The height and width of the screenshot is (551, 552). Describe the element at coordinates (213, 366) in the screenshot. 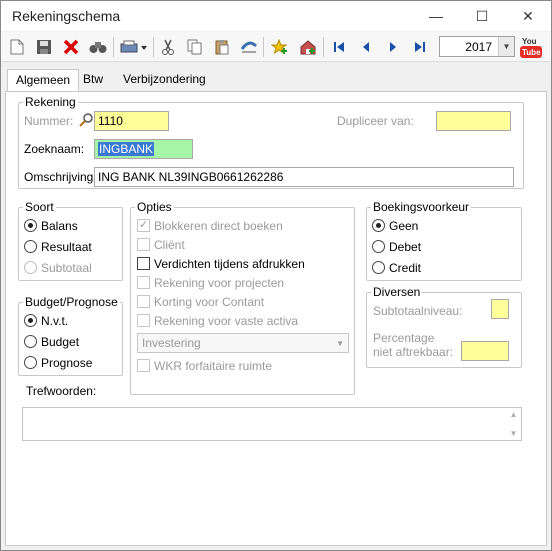

I see `wkr-label: WKR forfaitaire ruimte` at that location.